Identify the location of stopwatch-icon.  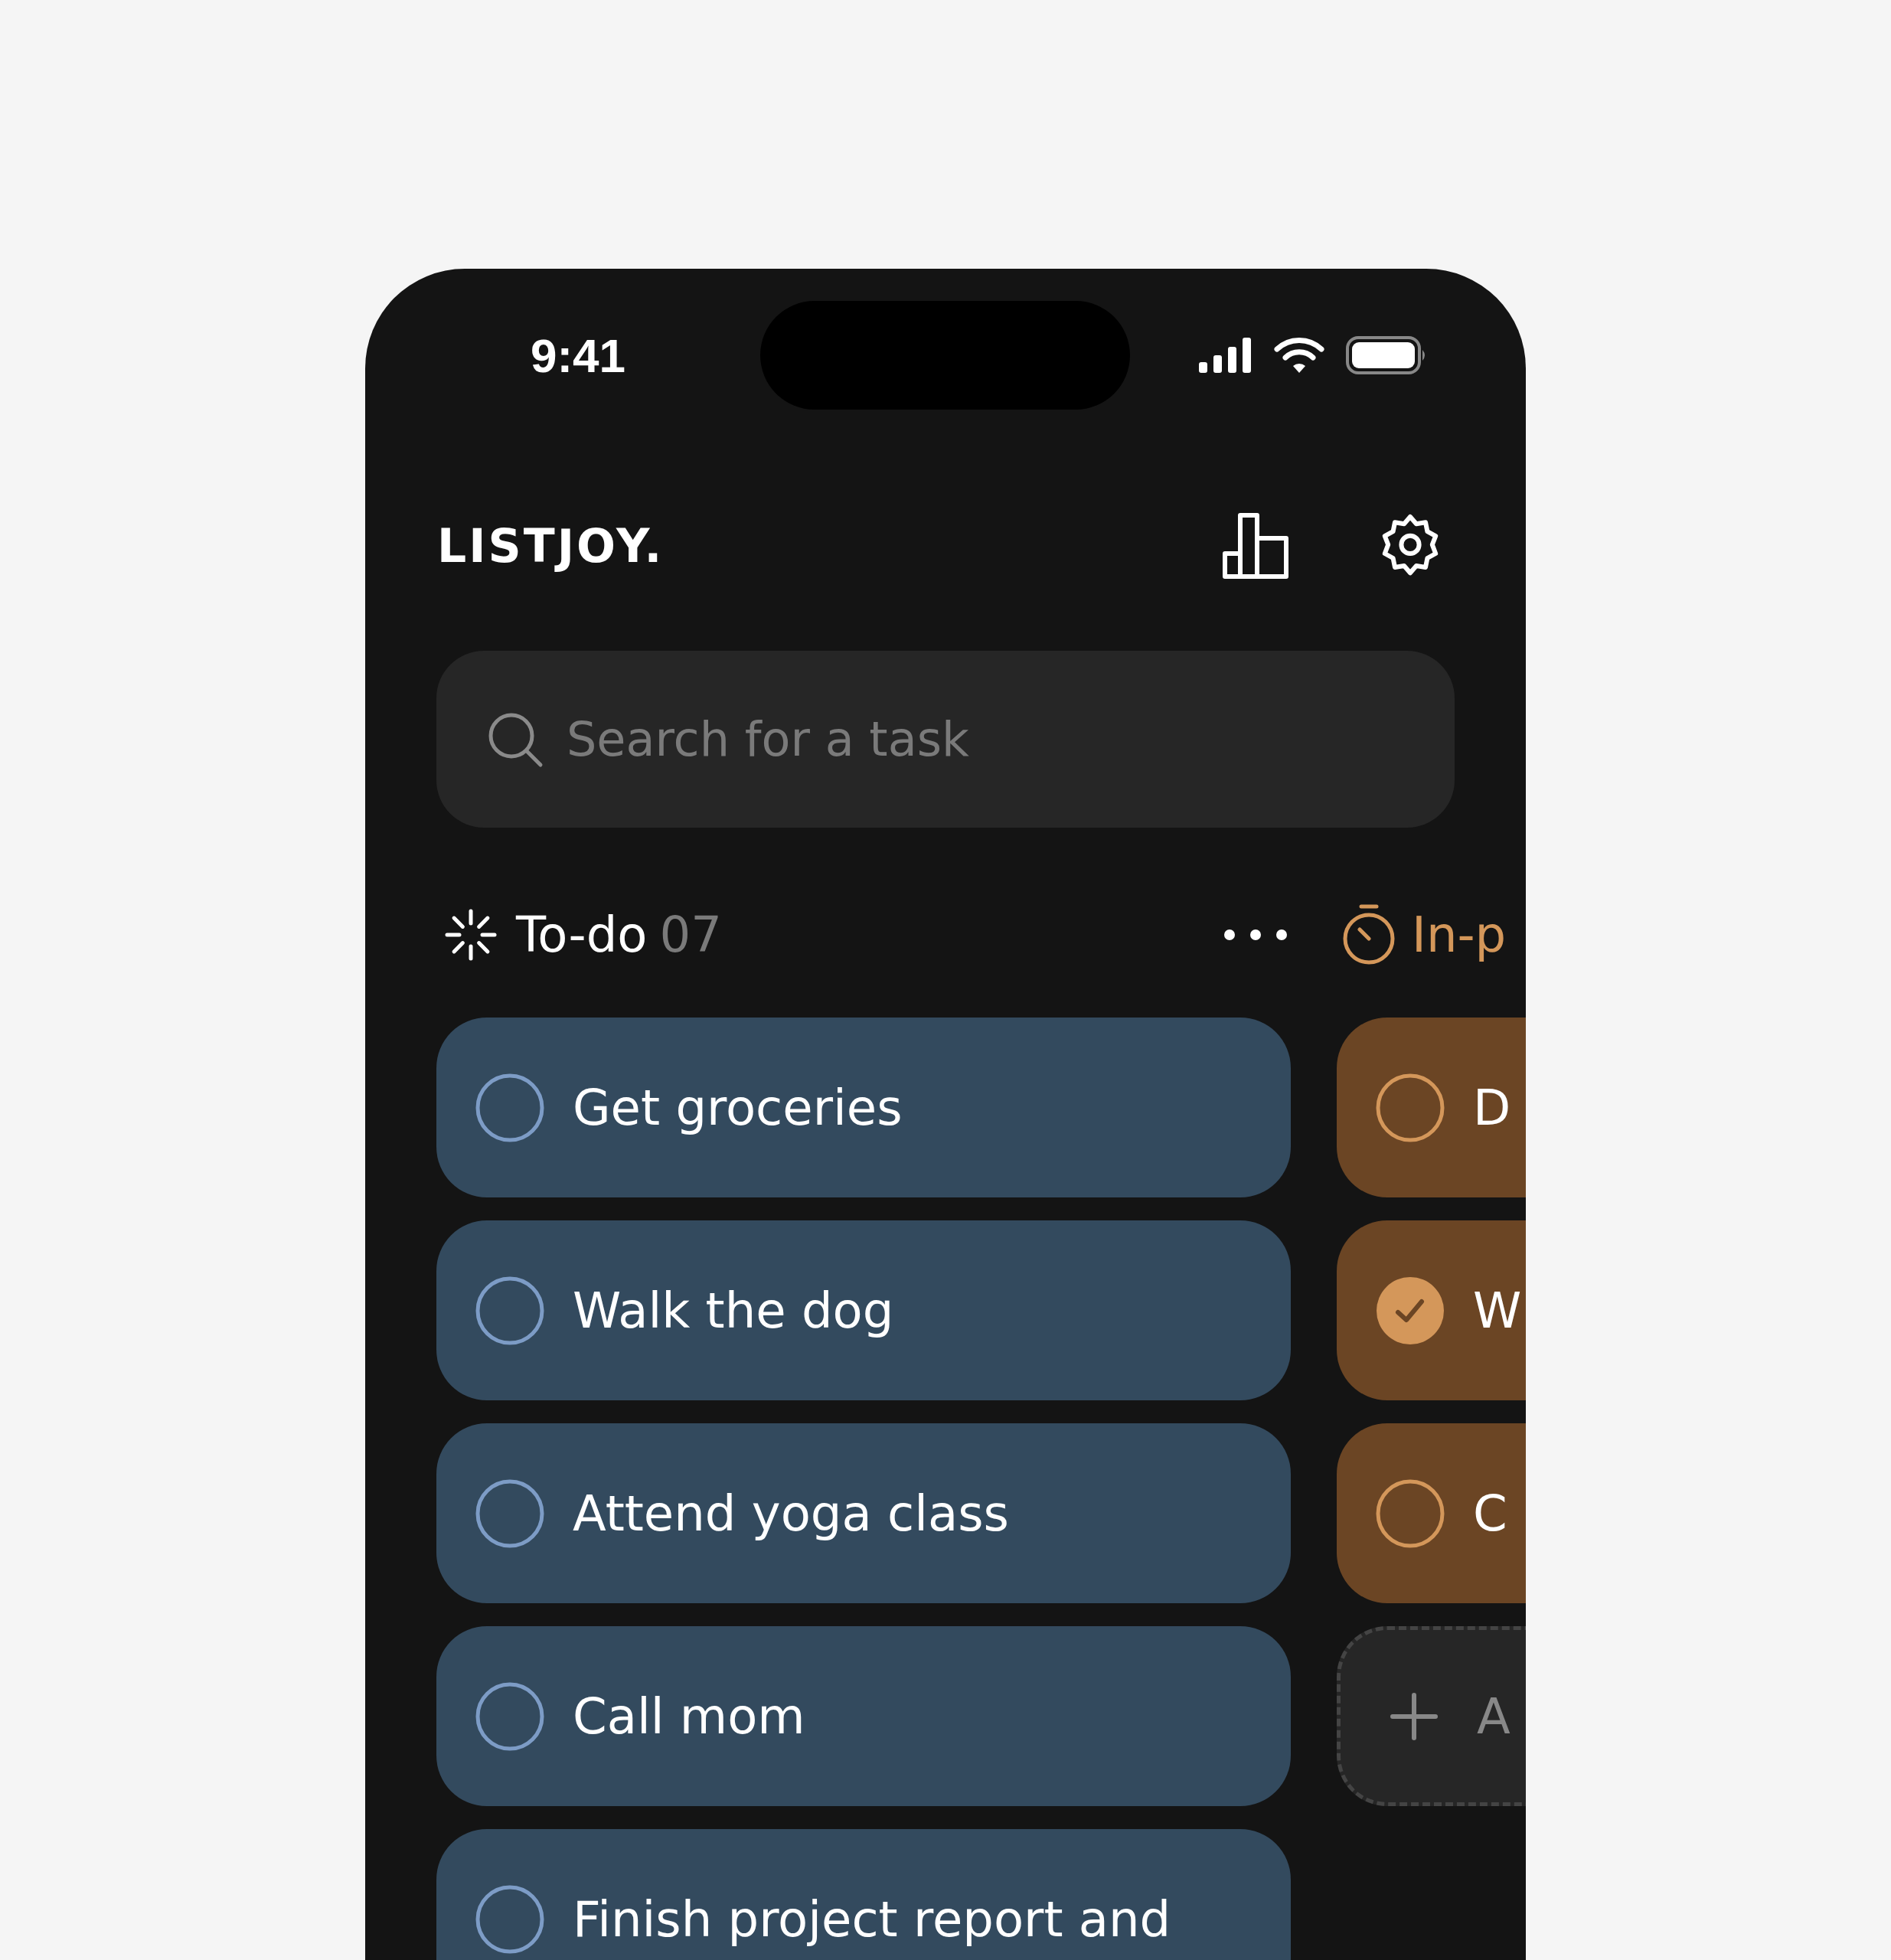
(1368, 934).